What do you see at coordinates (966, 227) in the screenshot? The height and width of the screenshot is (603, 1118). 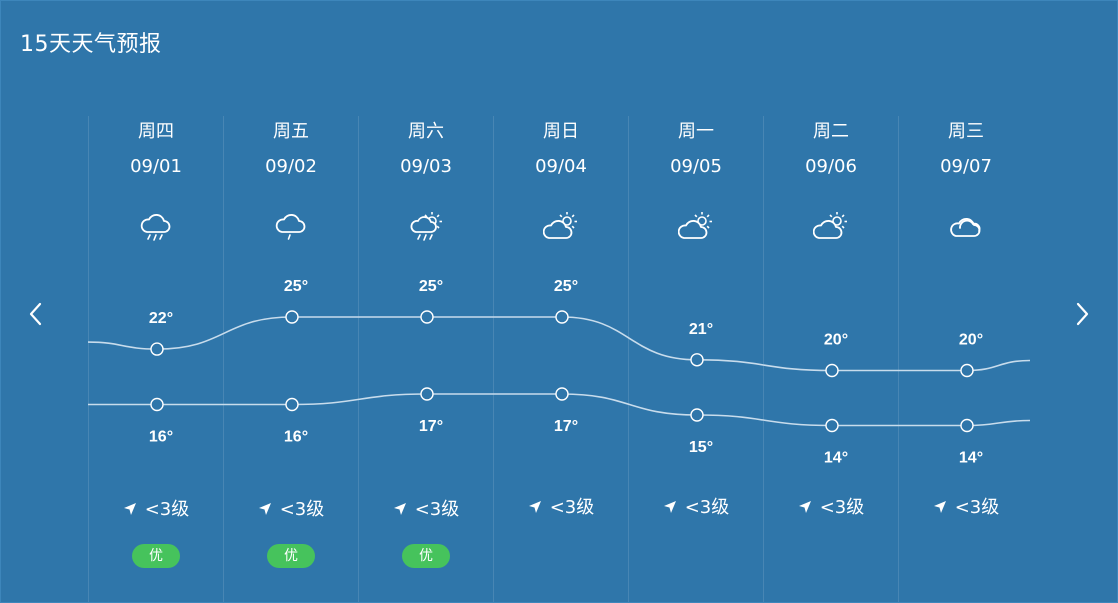 I see `cloudy-icon` at bounding box center [966, 227].